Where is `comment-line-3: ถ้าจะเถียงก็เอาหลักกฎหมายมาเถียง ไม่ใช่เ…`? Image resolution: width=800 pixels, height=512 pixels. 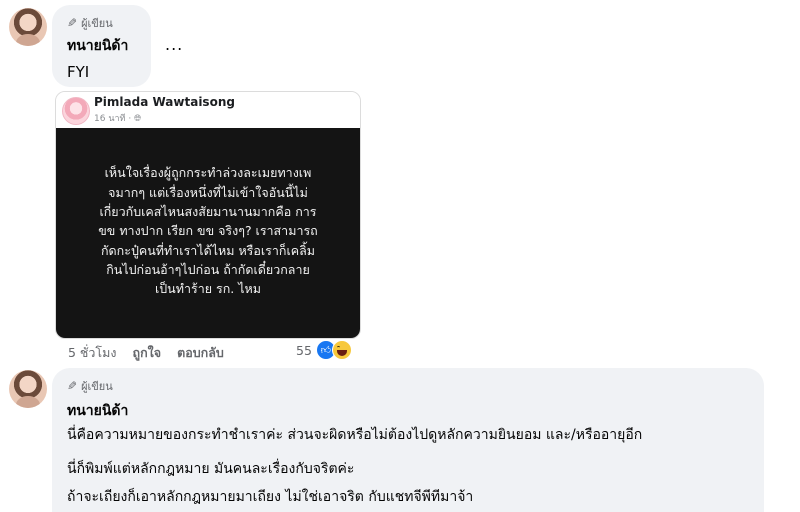
comment-line-3: ถ้าจะเถียงก็เอาหลักกฎหมายมาเถียง ไม่ใช่เ… is located at coordinates (270, 497).